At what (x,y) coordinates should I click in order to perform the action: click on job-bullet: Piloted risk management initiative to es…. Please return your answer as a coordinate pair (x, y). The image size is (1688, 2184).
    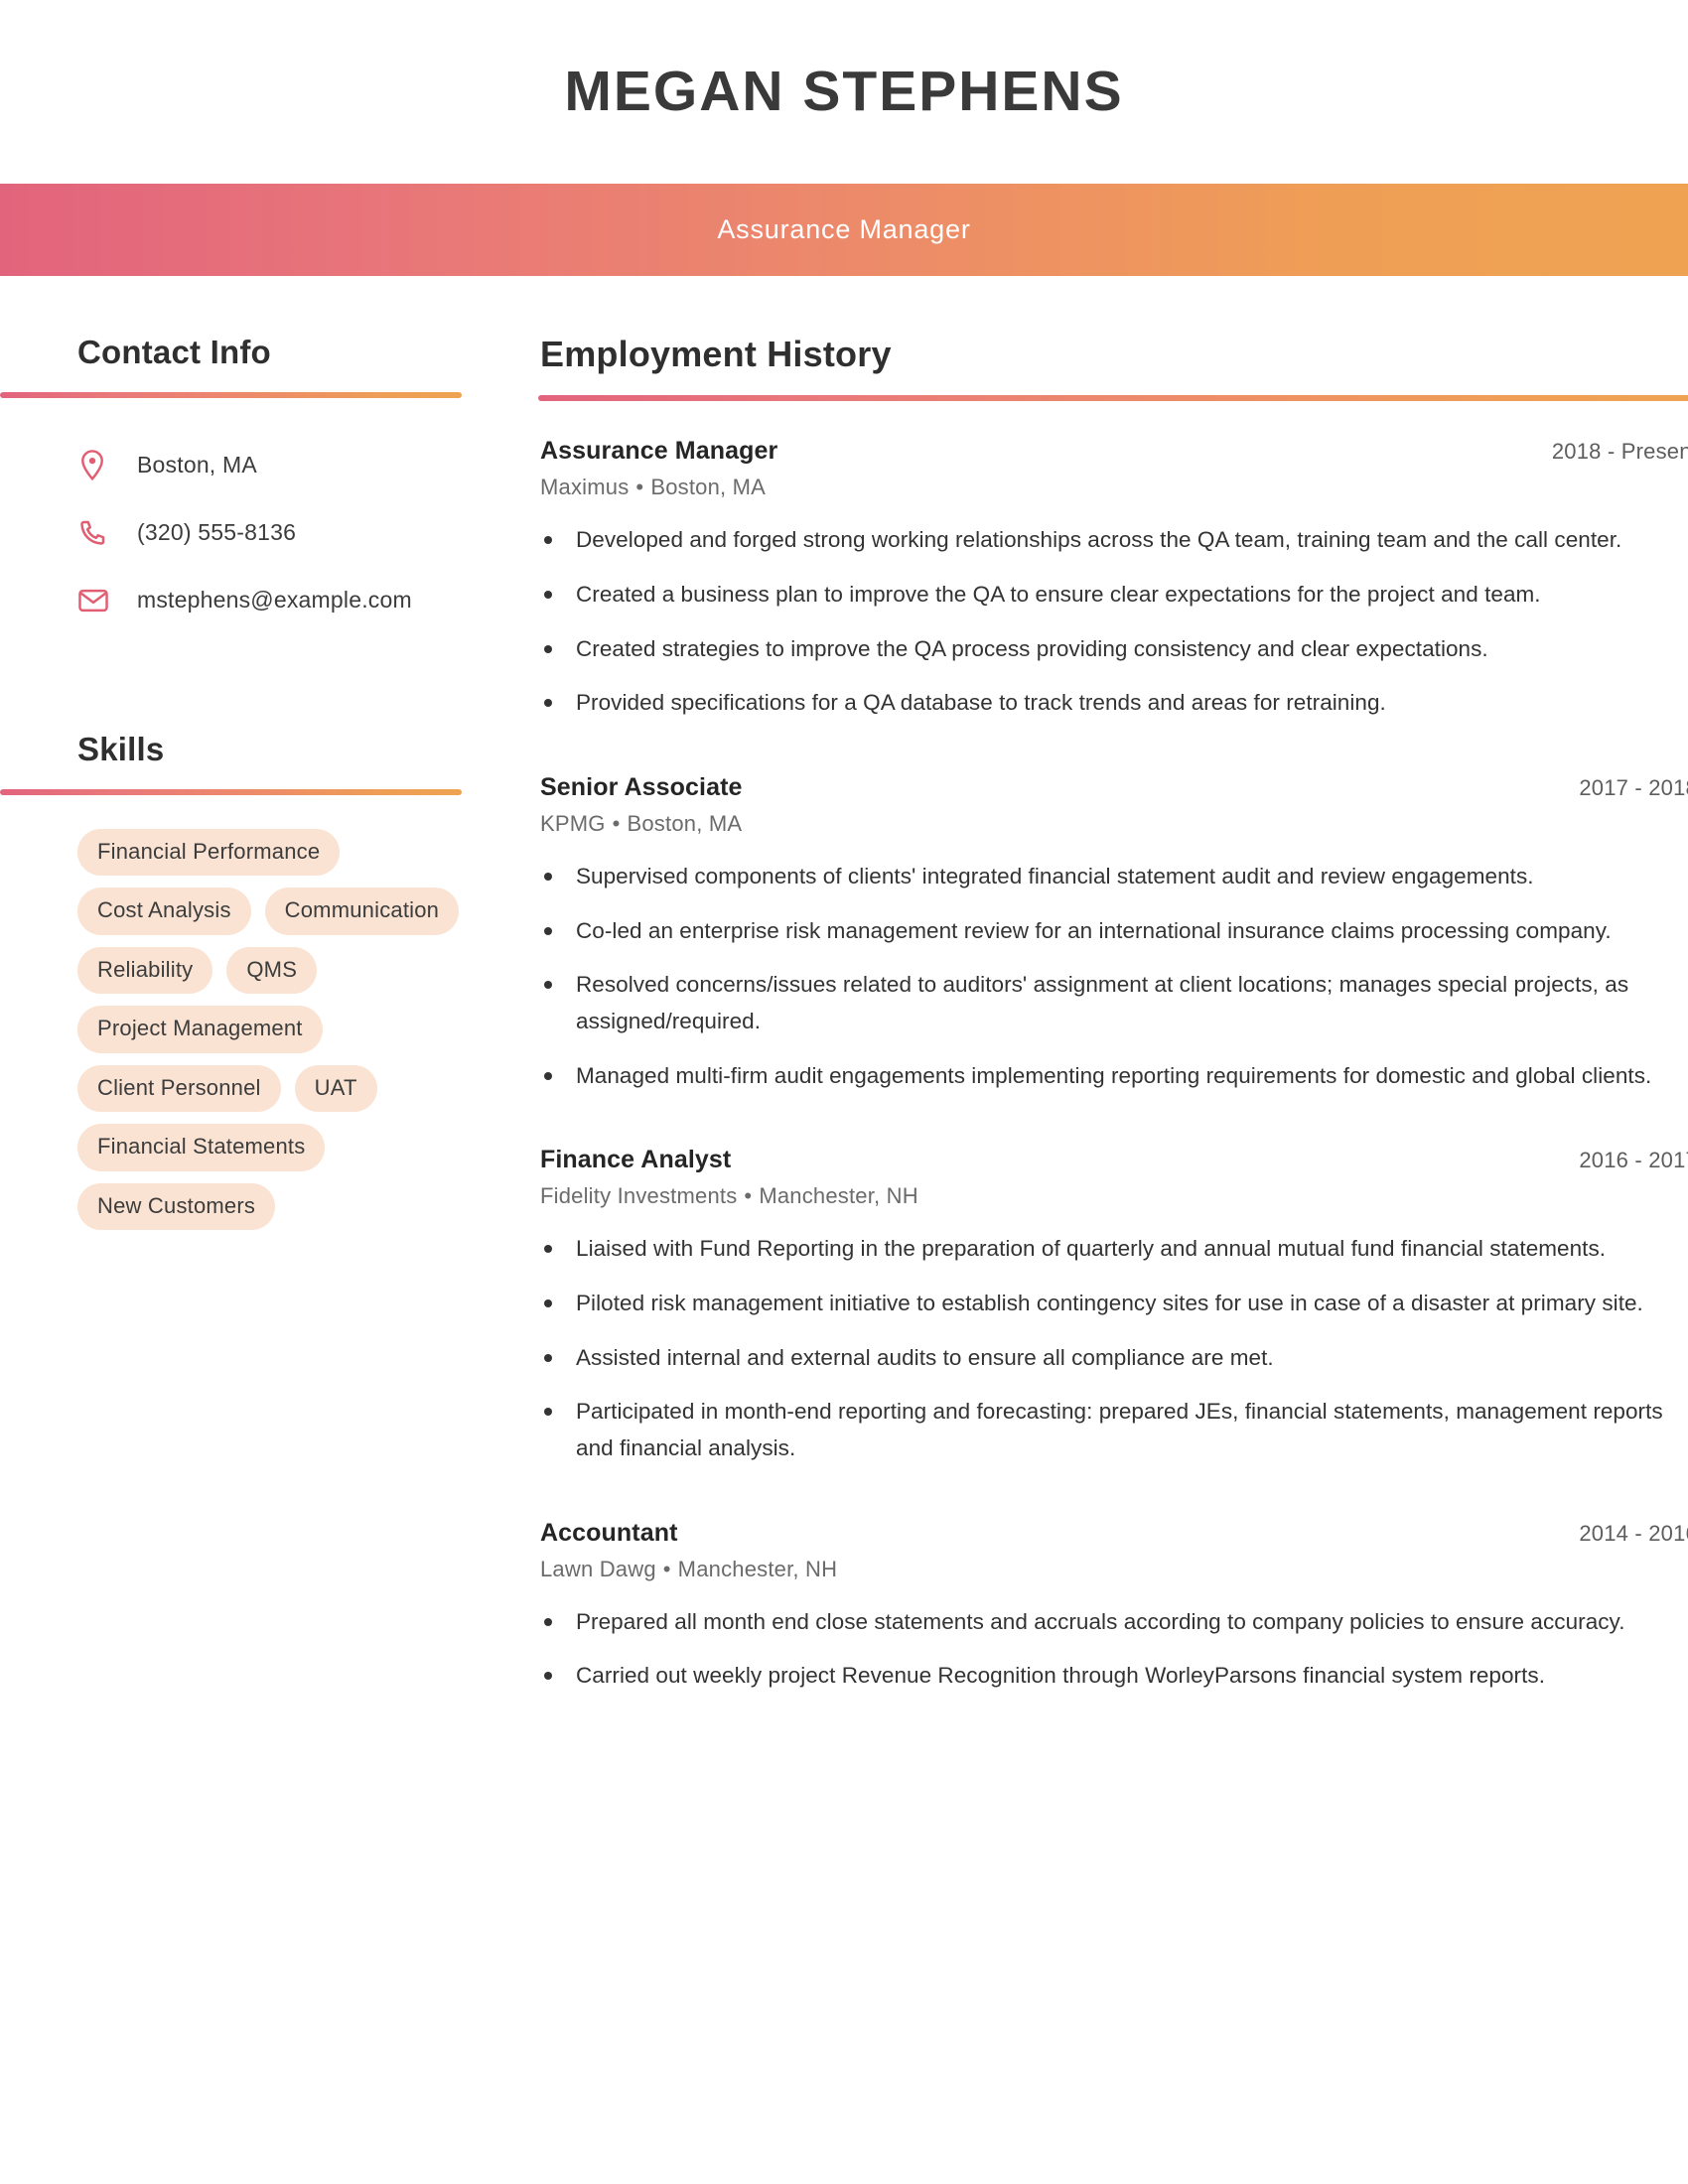
    Looking at the image, I should click on (1114, 1304).